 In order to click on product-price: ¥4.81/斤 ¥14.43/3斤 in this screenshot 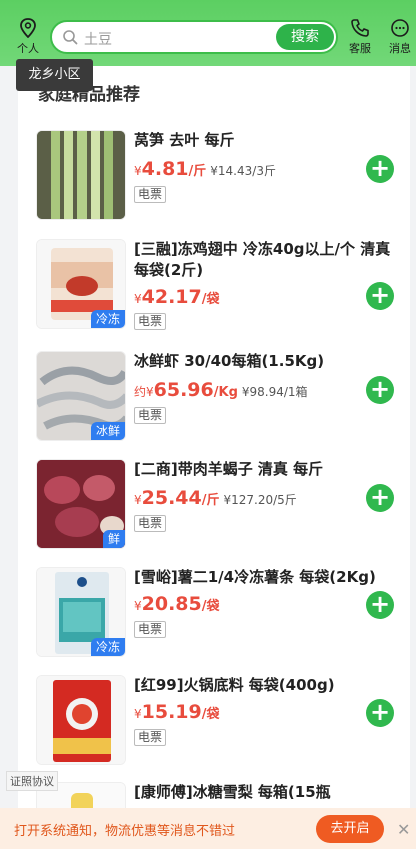, I will do `click(205, 169)`.